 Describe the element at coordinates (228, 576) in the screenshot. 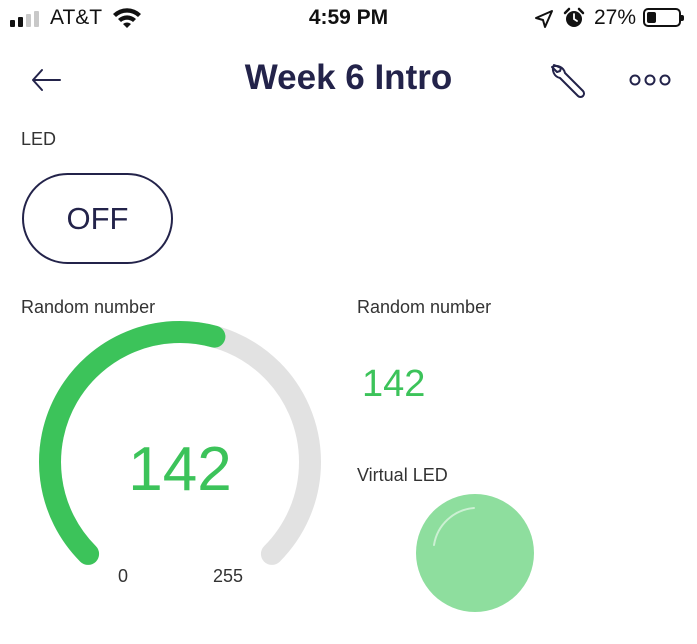

I see `gauge-max-label: 255` at that location.